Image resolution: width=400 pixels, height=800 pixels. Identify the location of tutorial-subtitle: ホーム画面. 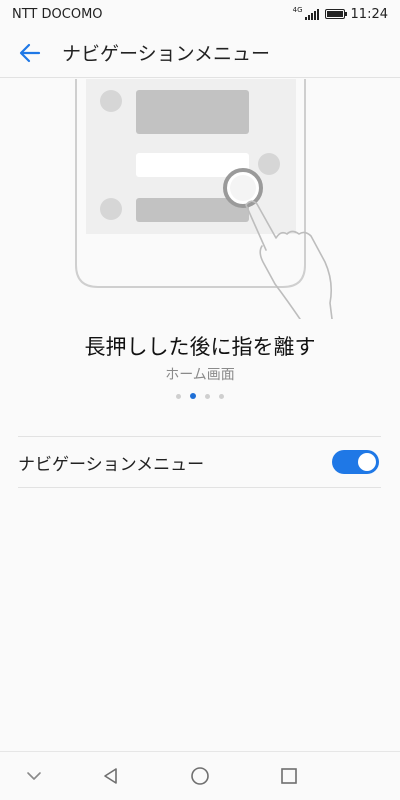
(200, 375).